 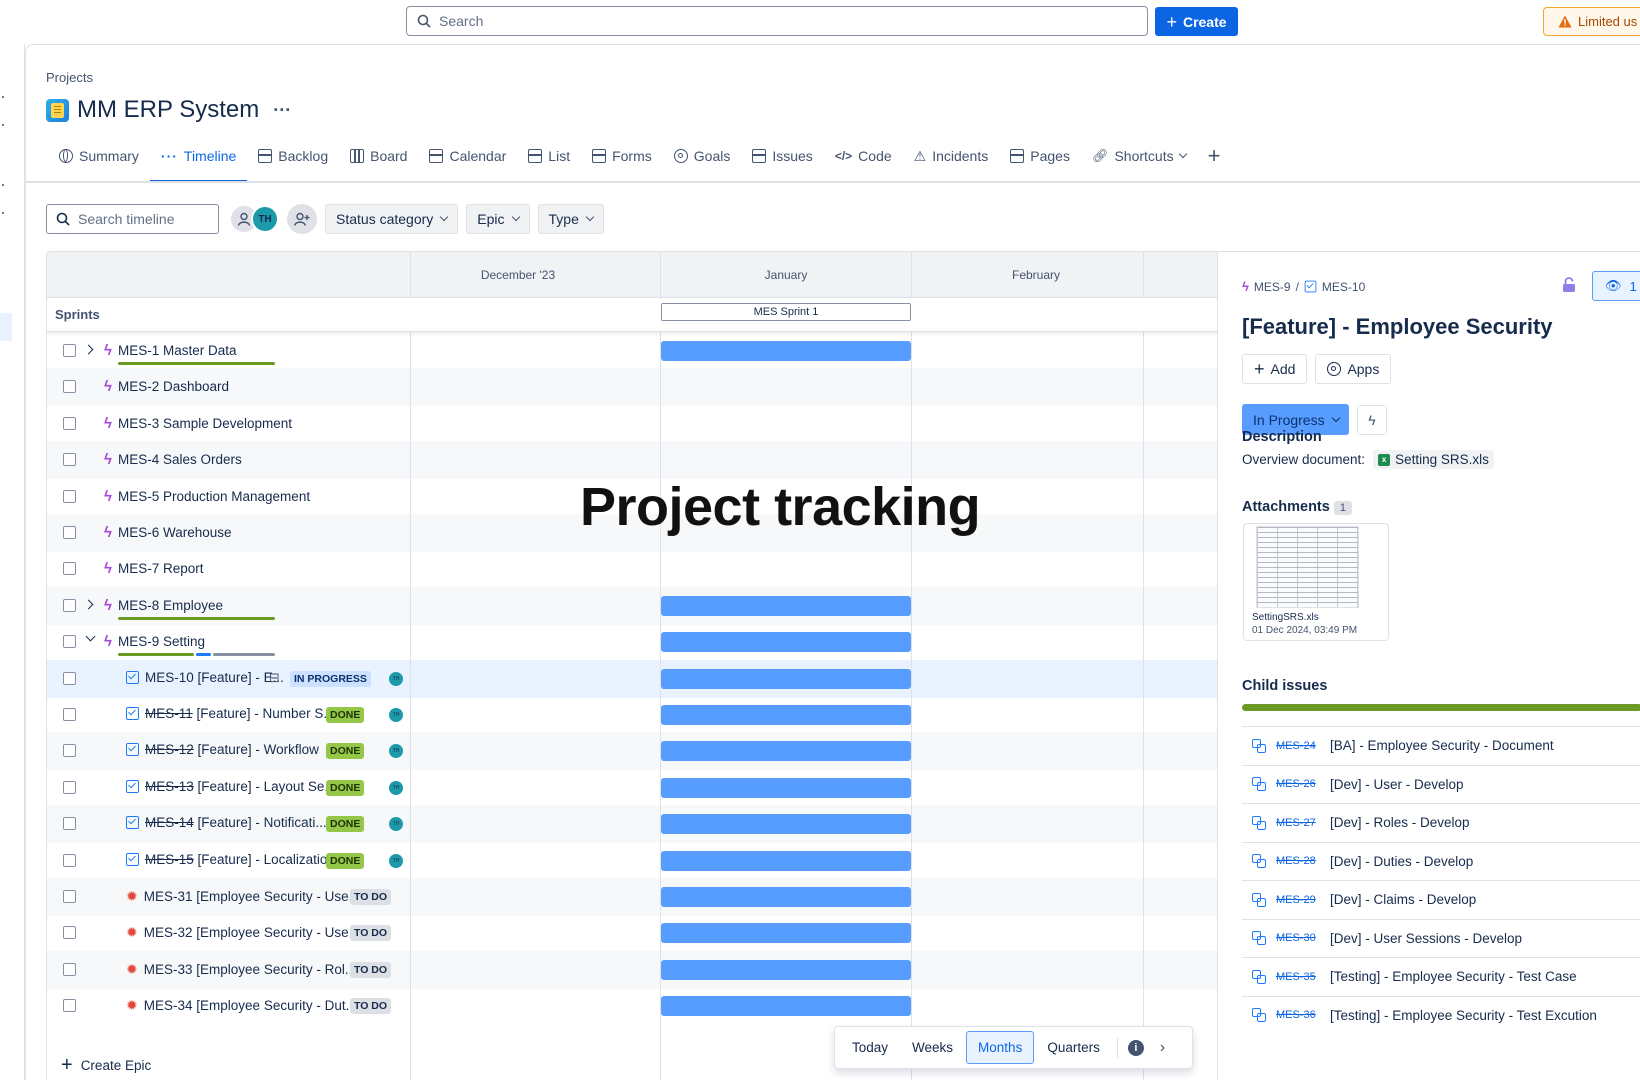 I want to click on lock-icon, so click(x=1569, y=285).